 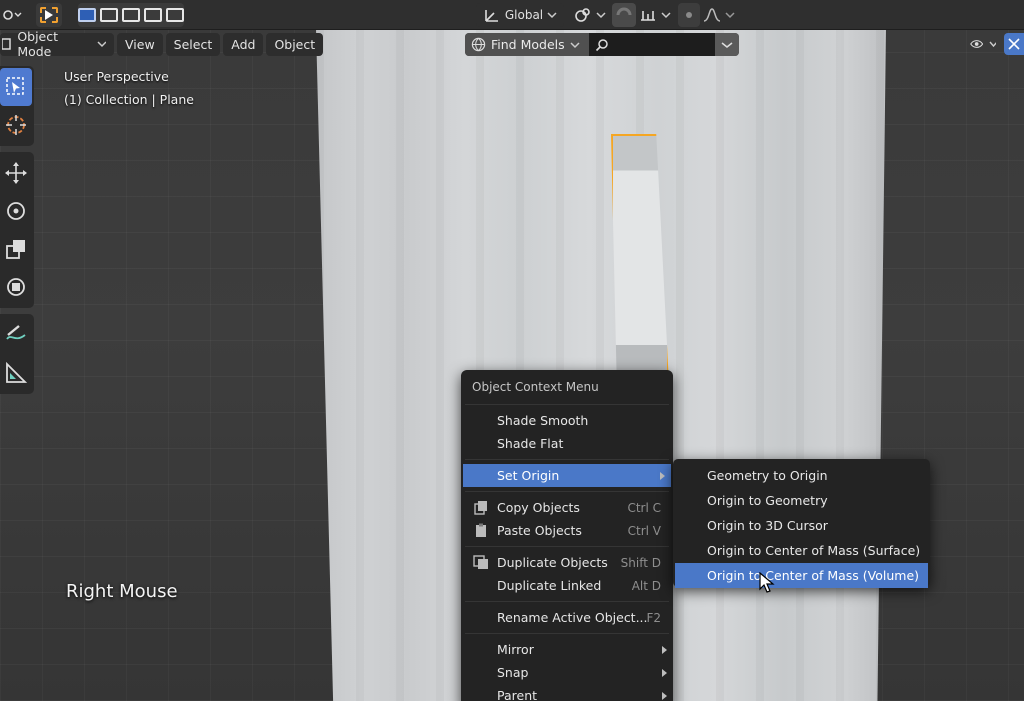 I want to click on right-header-icons, so click(x=995, y=44).